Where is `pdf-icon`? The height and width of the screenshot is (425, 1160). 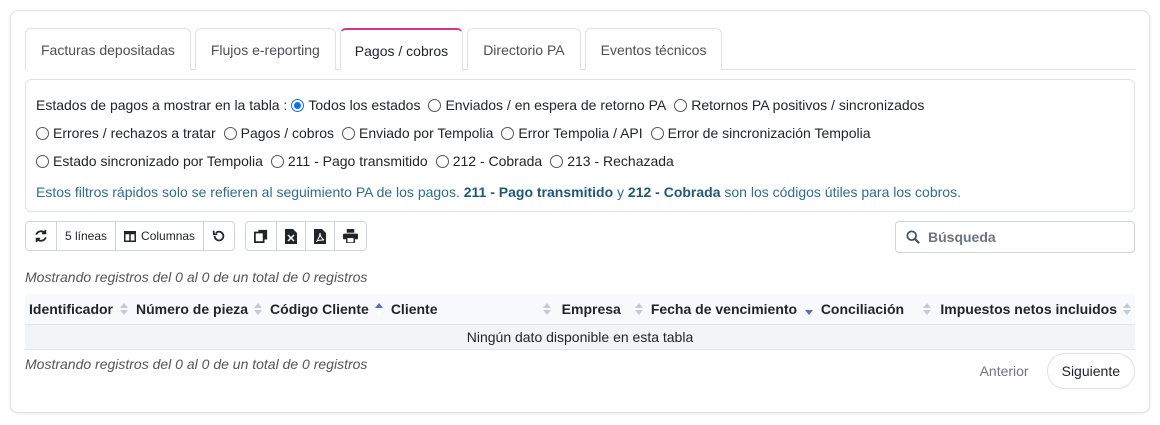 pdf-icon is located at coordinates (320, 236).